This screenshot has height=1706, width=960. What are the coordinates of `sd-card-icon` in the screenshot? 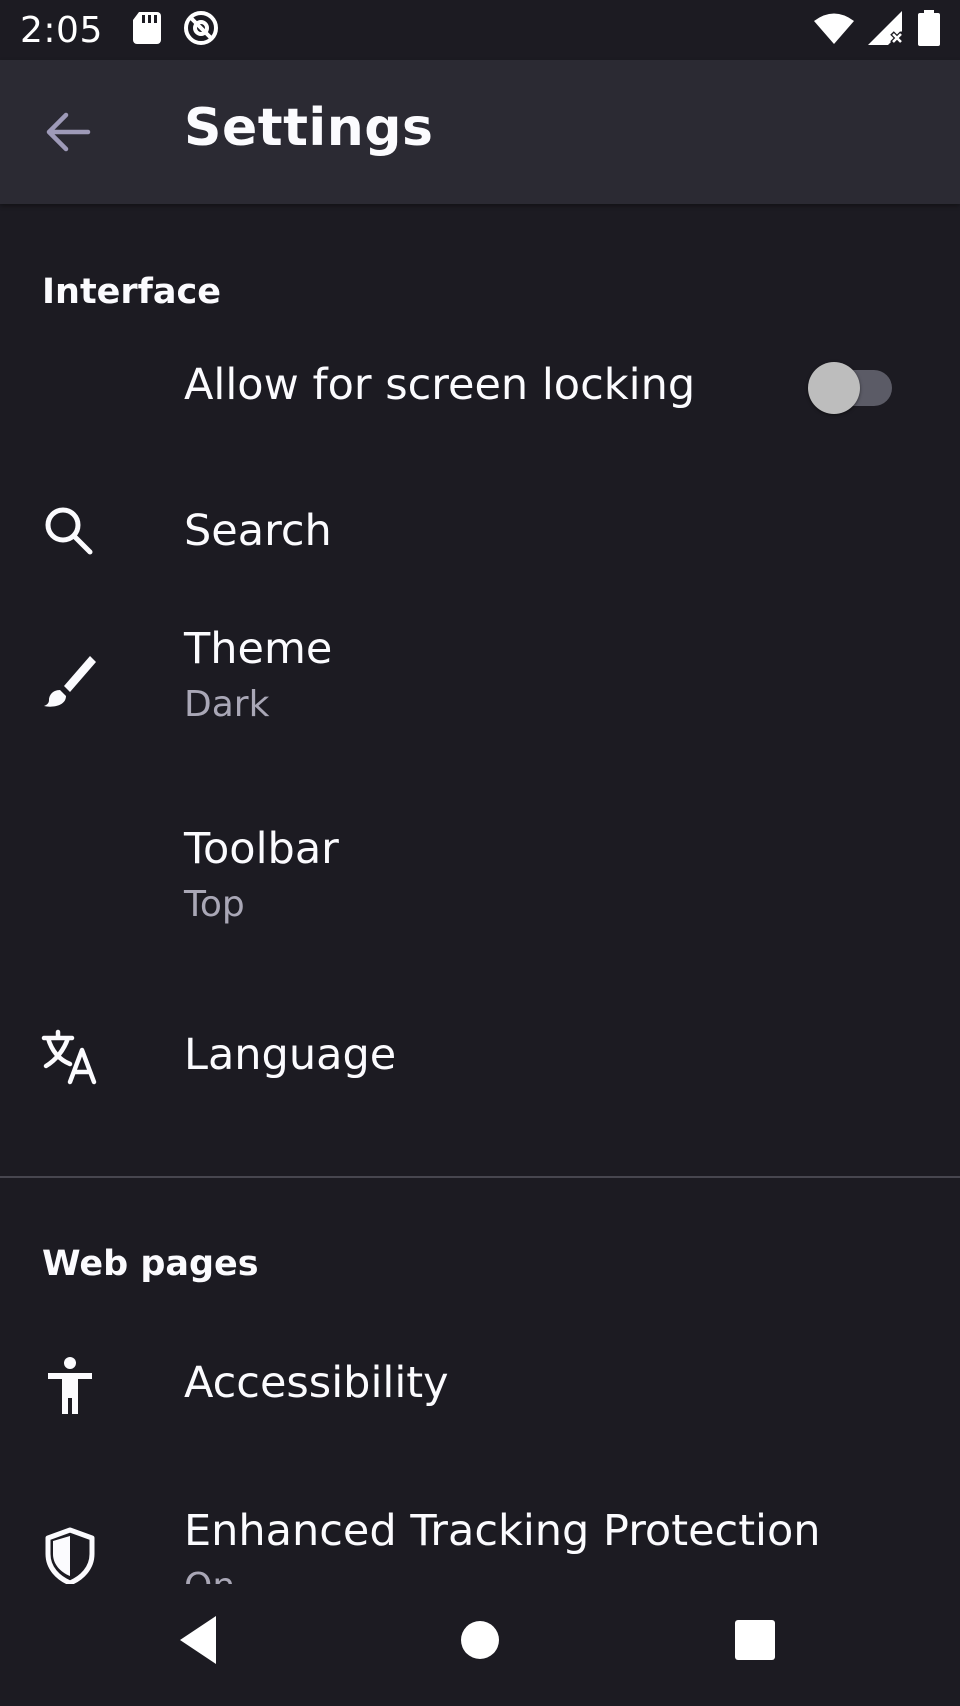 It's located at (146, 30).